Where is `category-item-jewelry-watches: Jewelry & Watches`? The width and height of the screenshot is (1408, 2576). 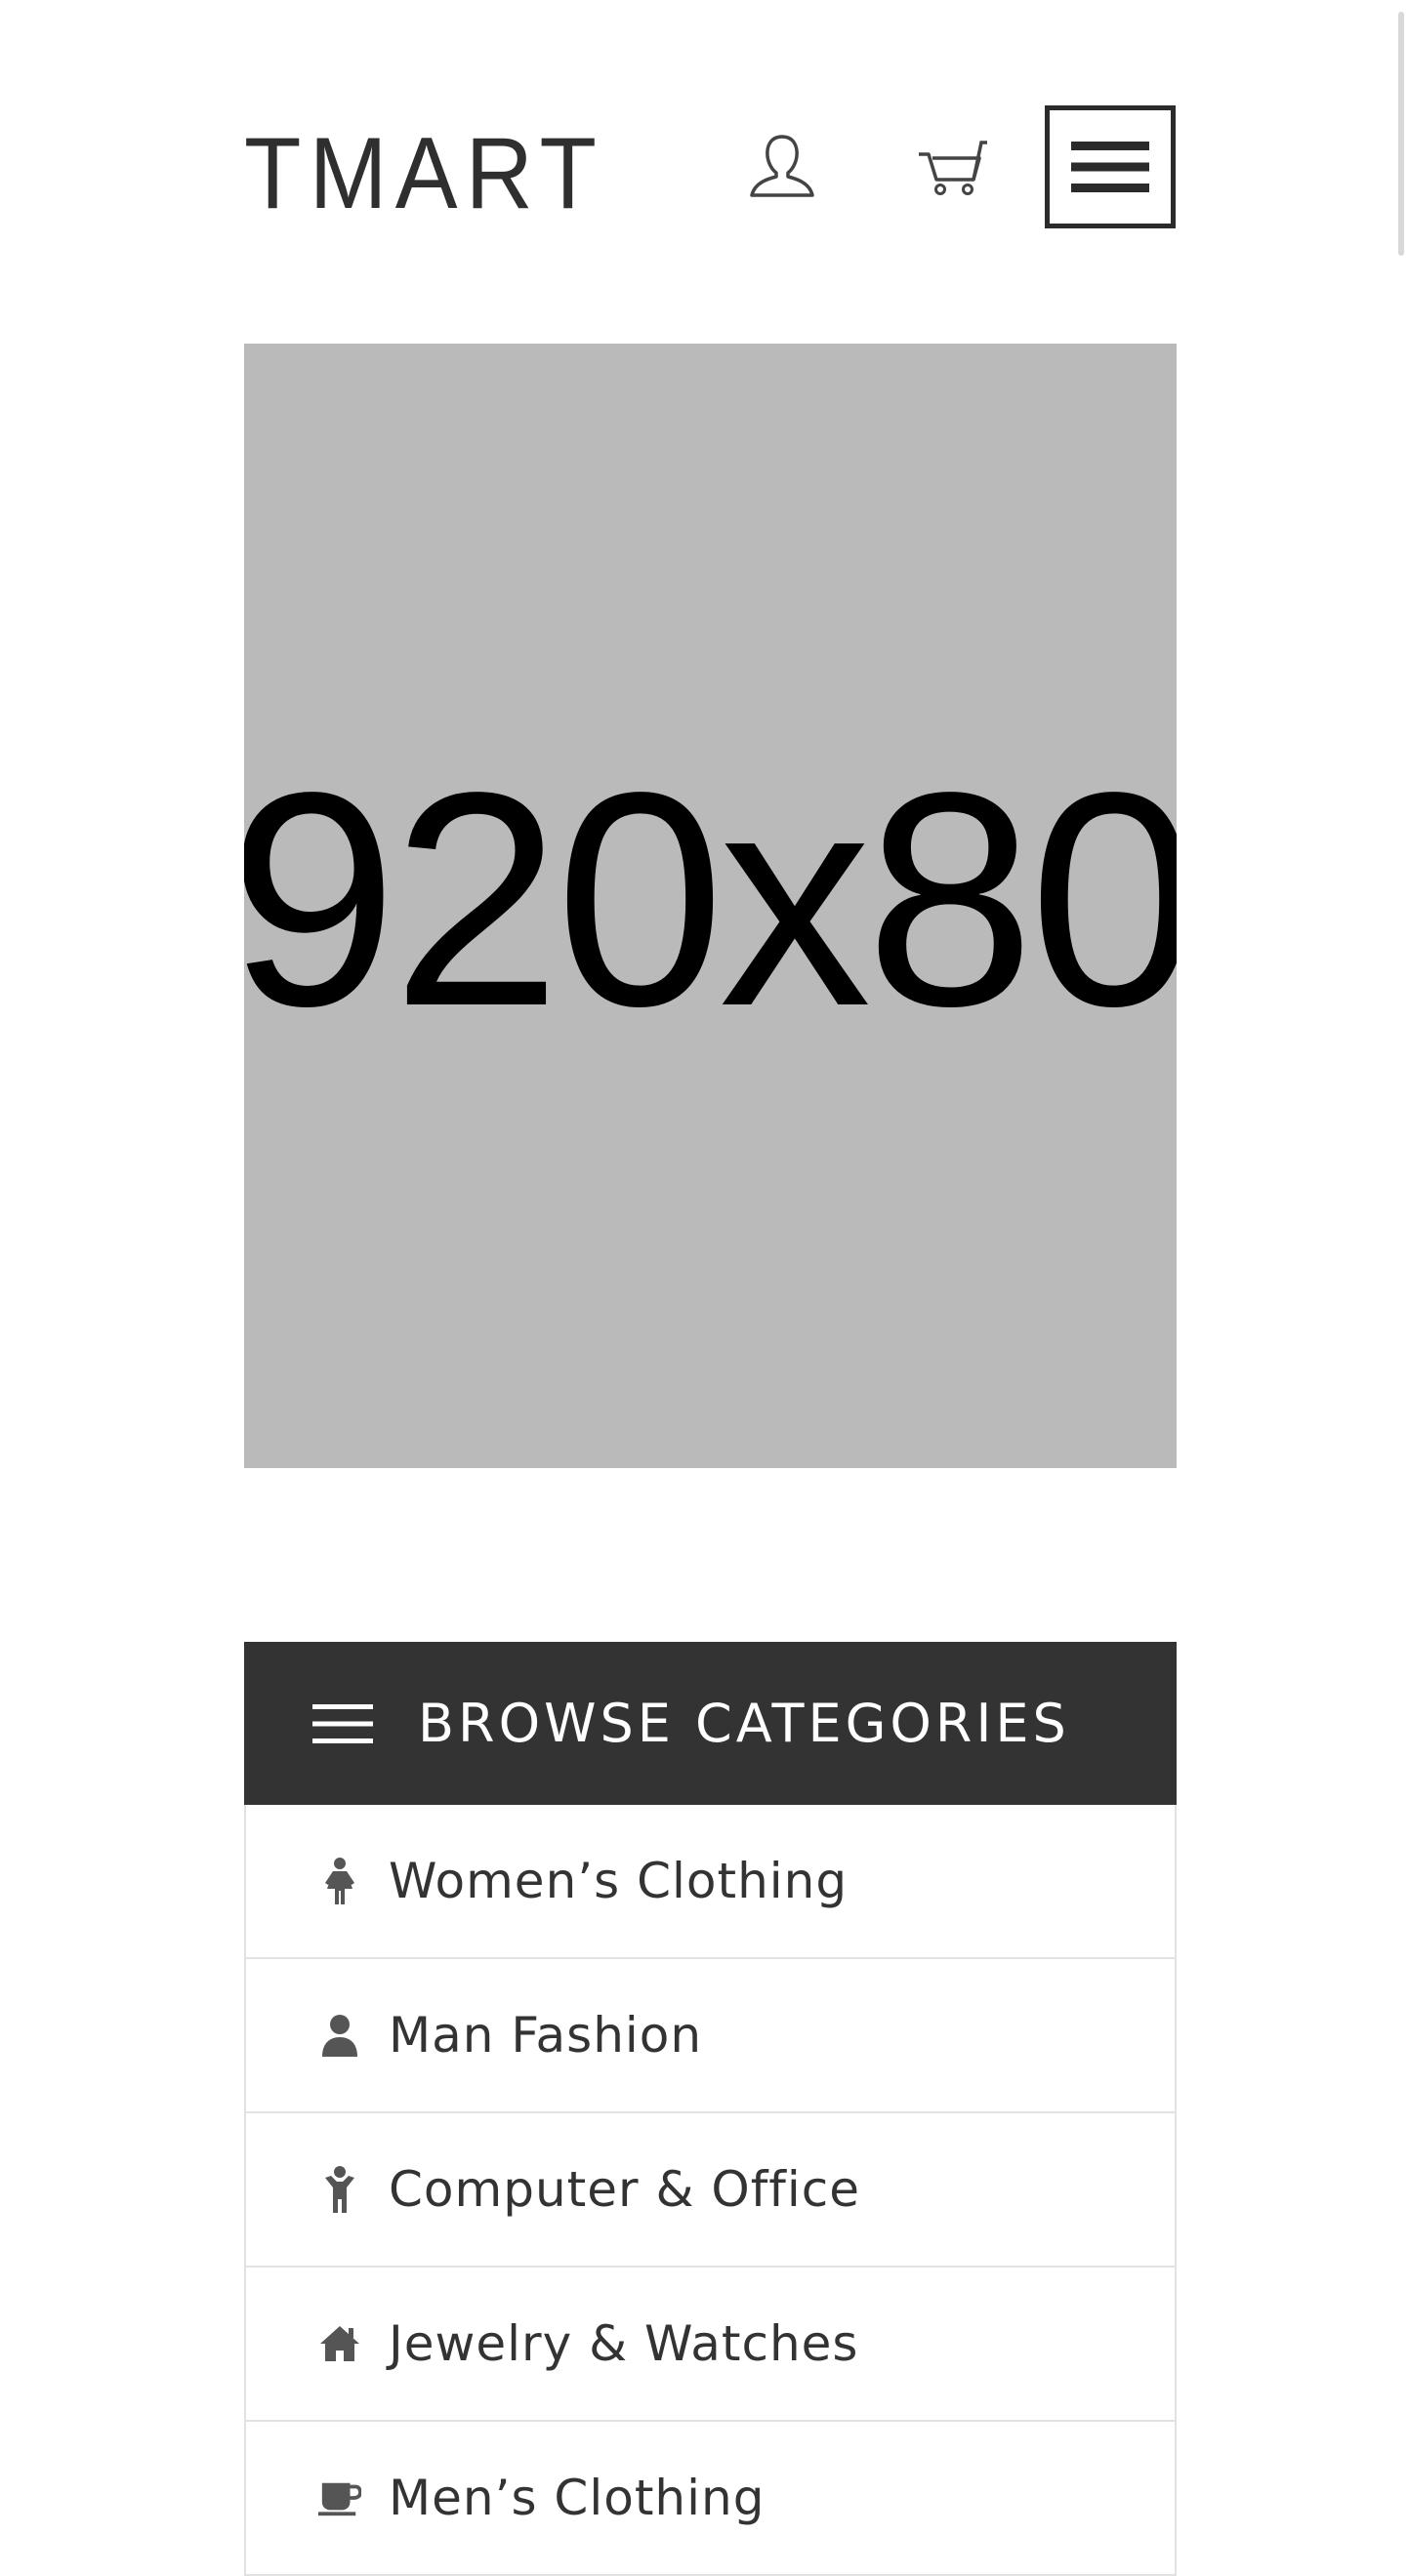 category-item-jewelry-watches: Jewelry & Watches is located at coordinates (710, 2345).